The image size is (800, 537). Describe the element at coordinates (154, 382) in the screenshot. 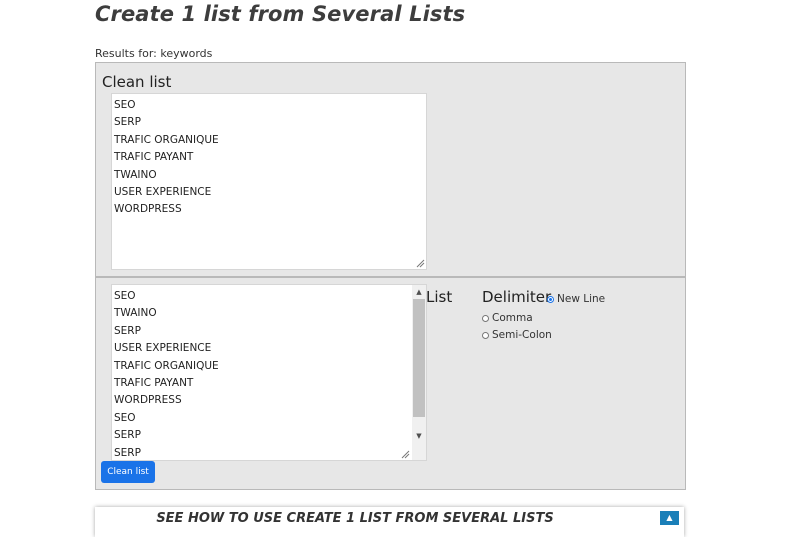

I see `input-line: TRAFIC PAYANT` at that location.